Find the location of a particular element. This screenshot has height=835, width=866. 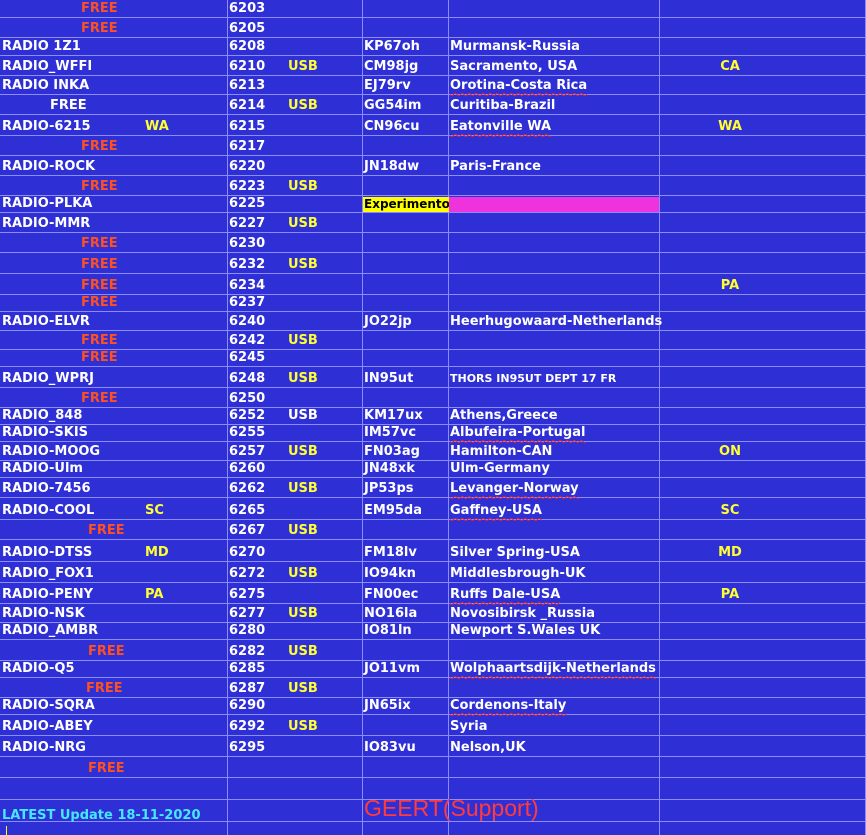

table-row: RADIO 1Z1 6208 KP67oh Murmansk-Russia is located at coordinates (433, 47).